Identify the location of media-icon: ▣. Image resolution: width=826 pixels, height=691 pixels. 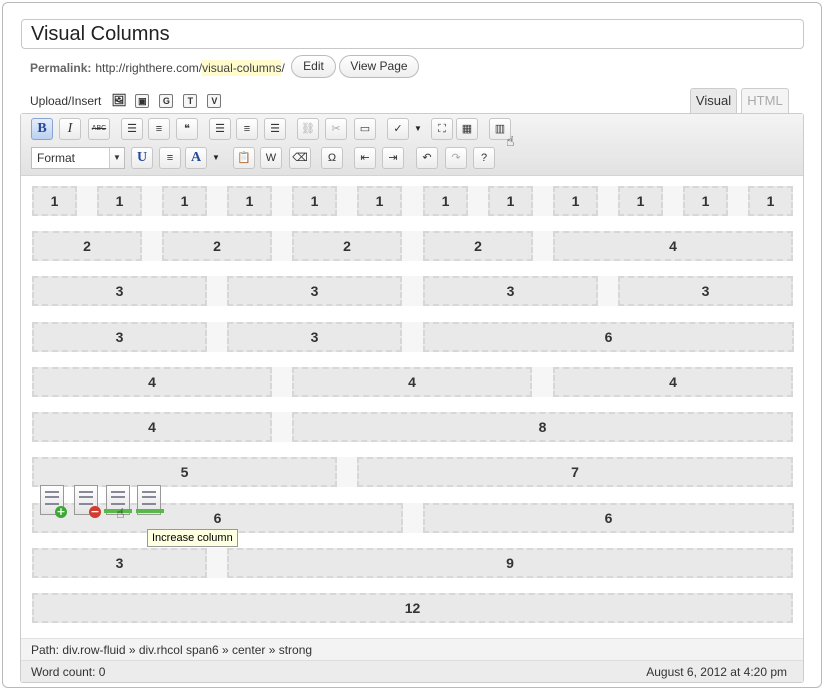
(142, 101).